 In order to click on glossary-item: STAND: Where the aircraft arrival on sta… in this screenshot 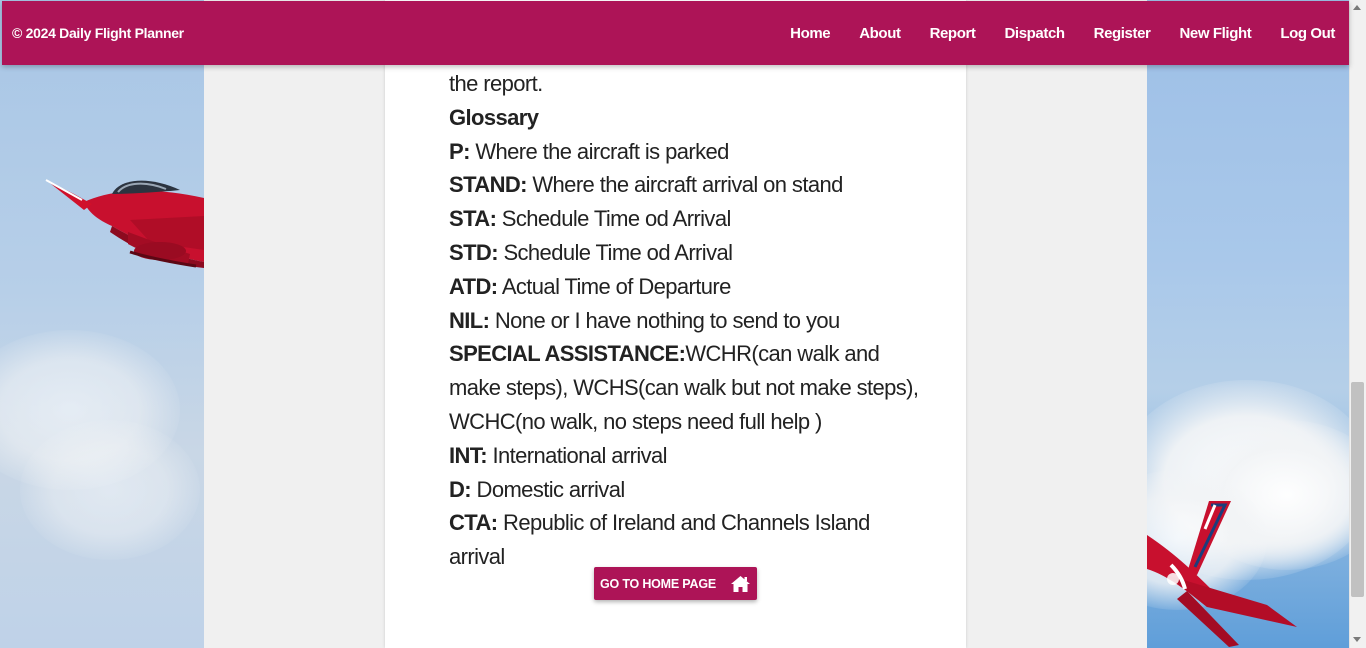, I will do `click(689, 185)`.